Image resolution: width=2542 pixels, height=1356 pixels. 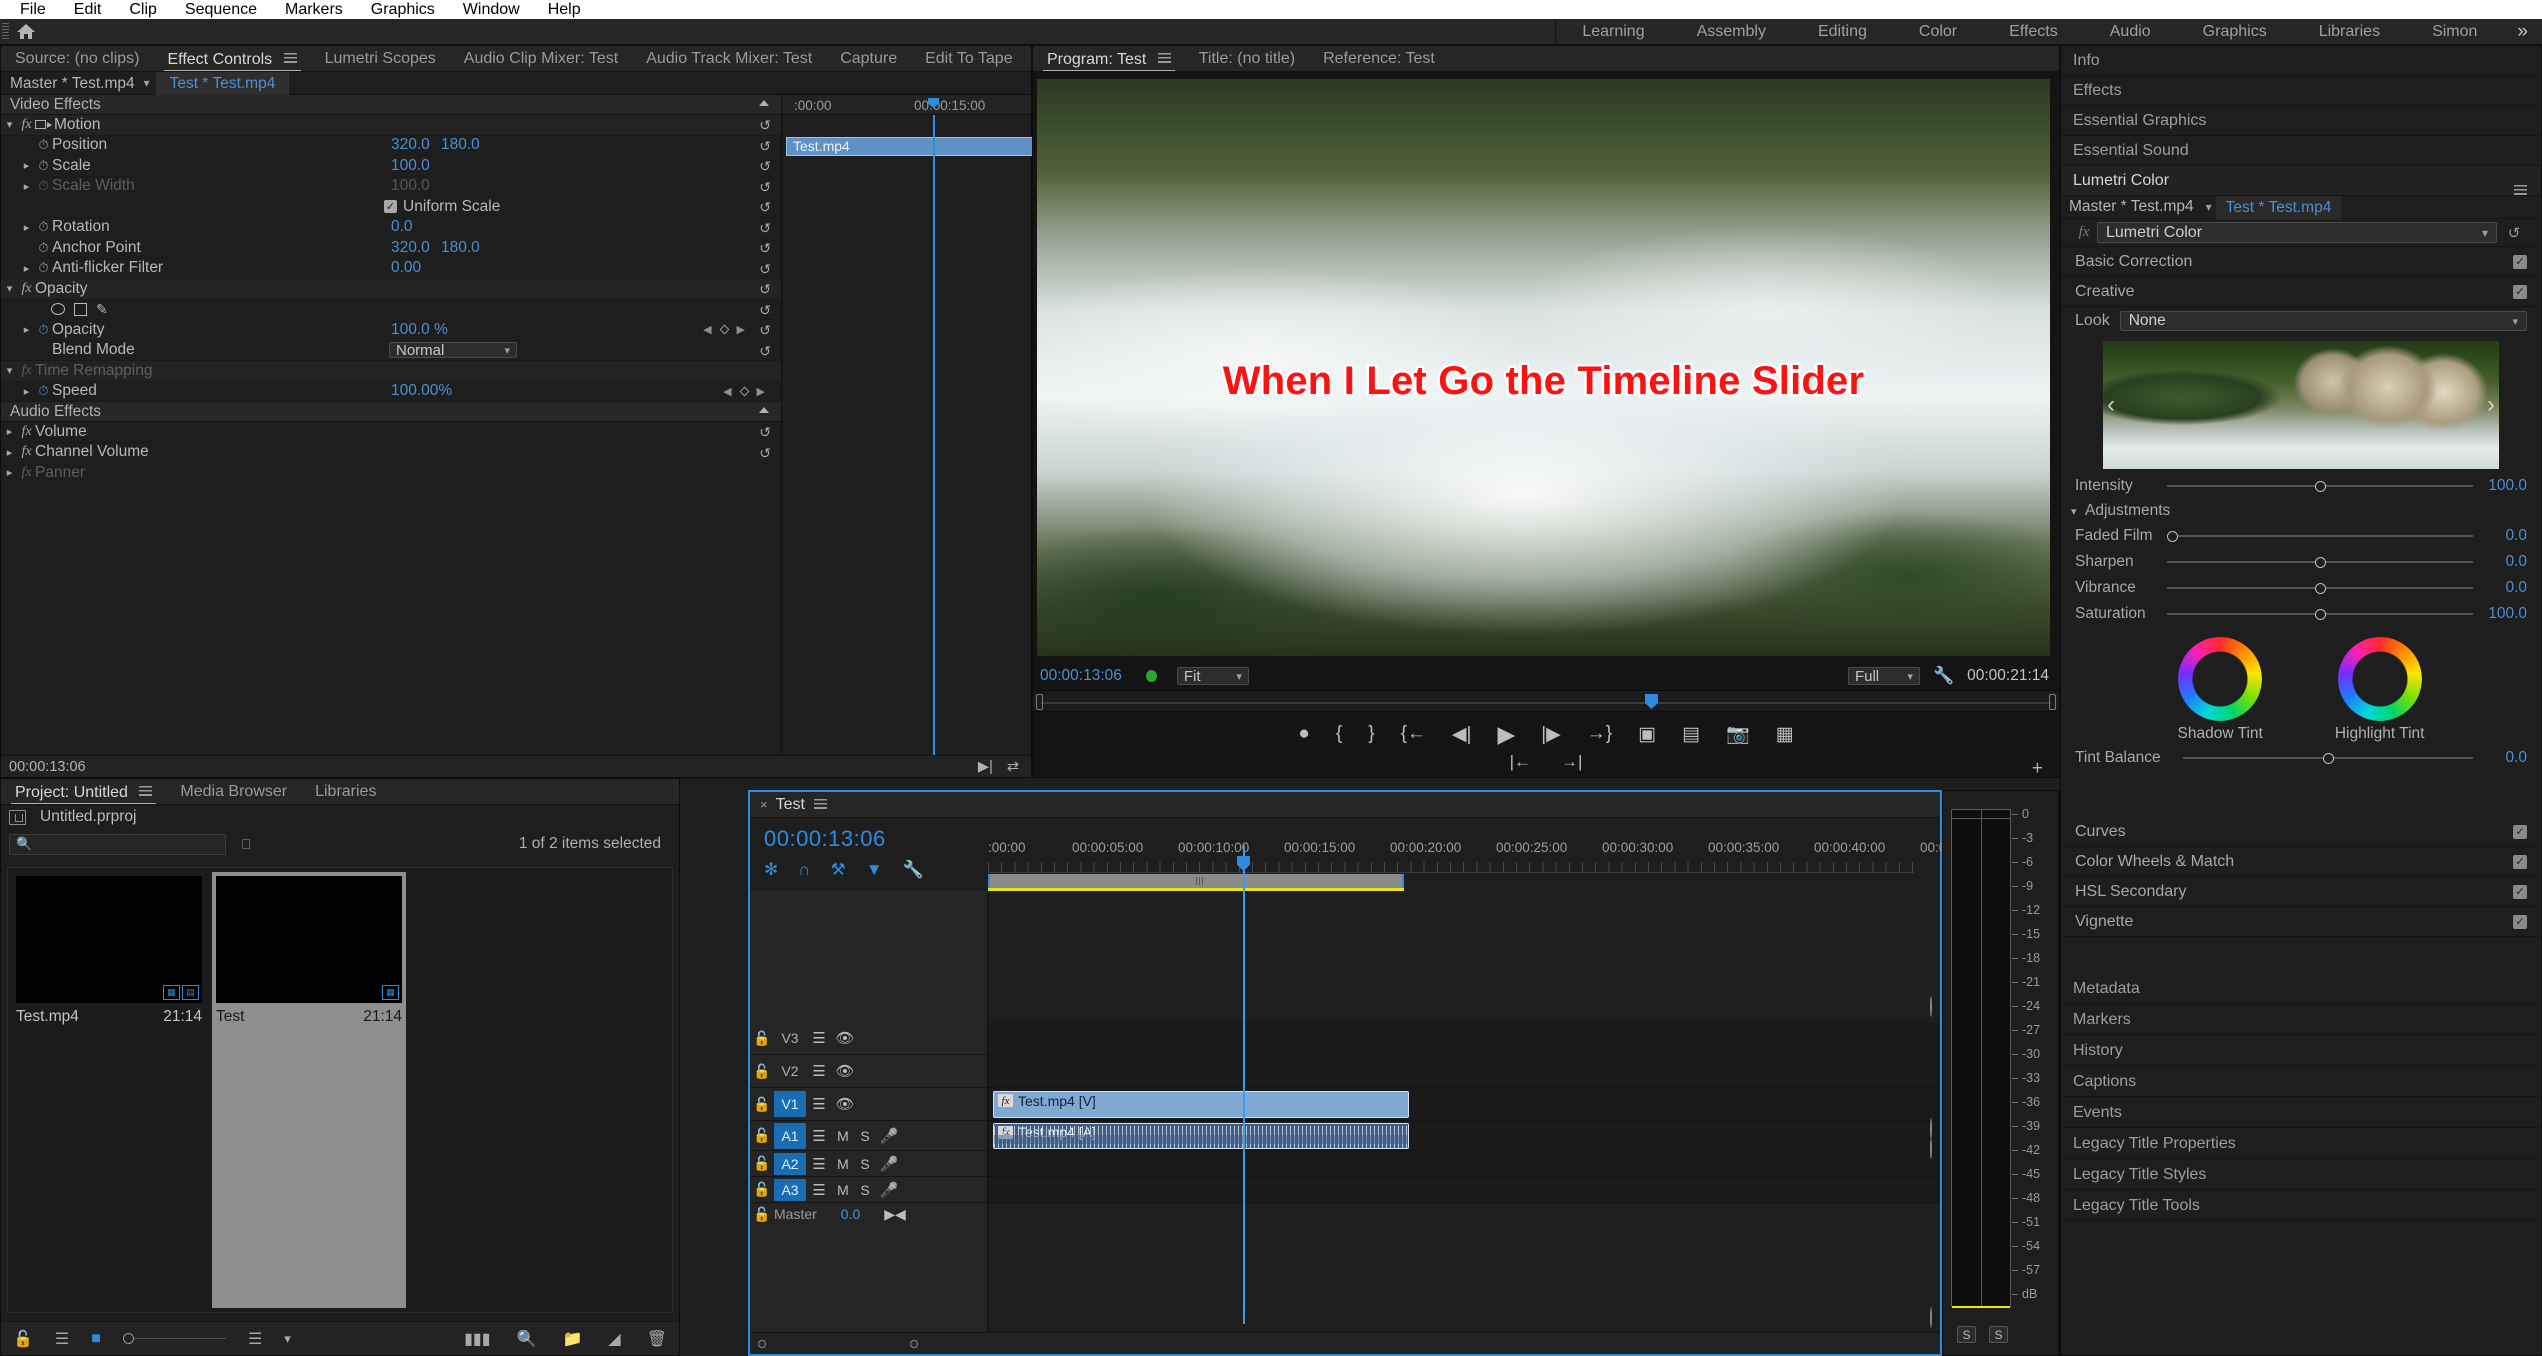 What do you see at coordinates (744, 391) in the screenshot?
I see `add-keyframe-icon` at bounding box center [744, 391].